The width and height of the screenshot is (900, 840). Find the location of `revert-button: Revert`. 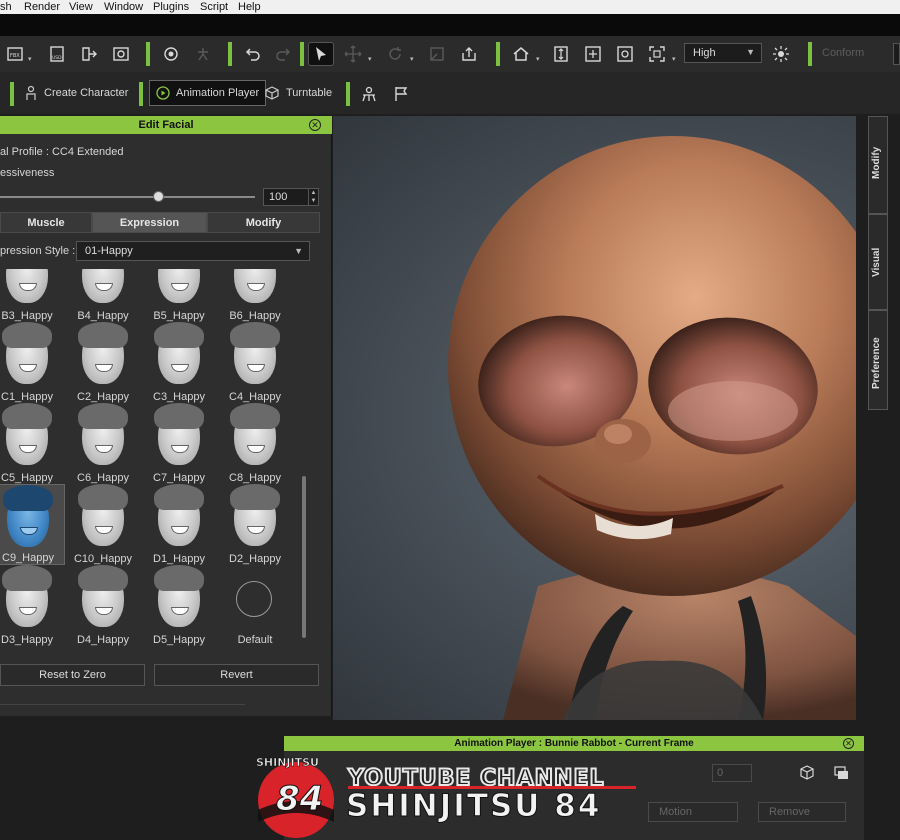

revert-button: Revert is located at coordinates (236, 675).